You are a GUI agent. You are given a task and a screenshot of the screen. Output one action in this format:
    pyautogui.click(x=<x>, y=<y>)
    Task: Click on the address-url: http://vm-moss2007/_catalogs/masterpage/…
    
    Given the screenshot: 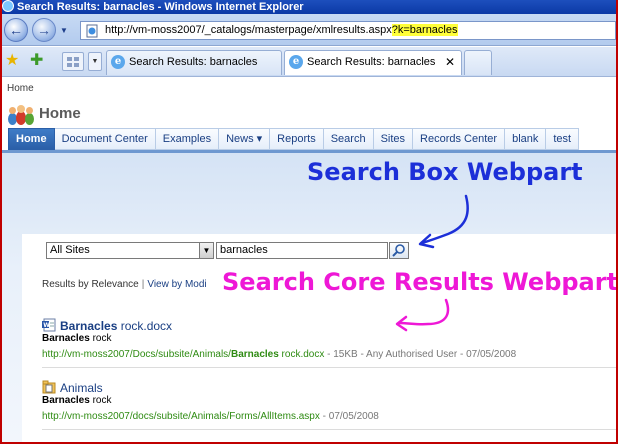 What is the action you would take?
    pyautogui.click(x=281, y=30)
    